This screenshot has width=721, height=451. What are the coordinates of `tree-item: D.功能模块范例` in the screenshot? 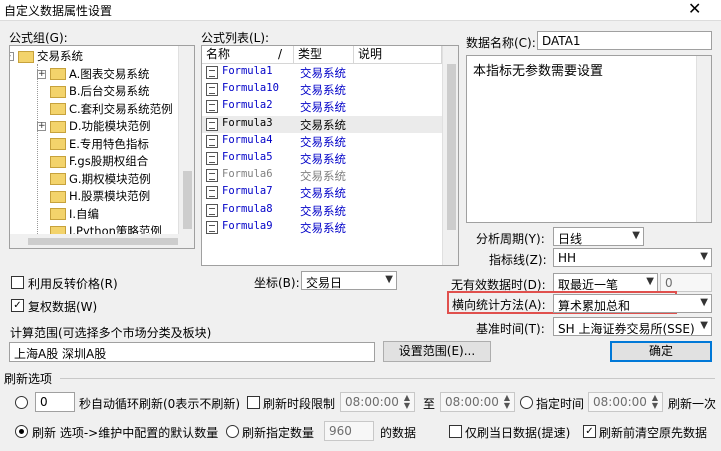 It's located at (100, 126).